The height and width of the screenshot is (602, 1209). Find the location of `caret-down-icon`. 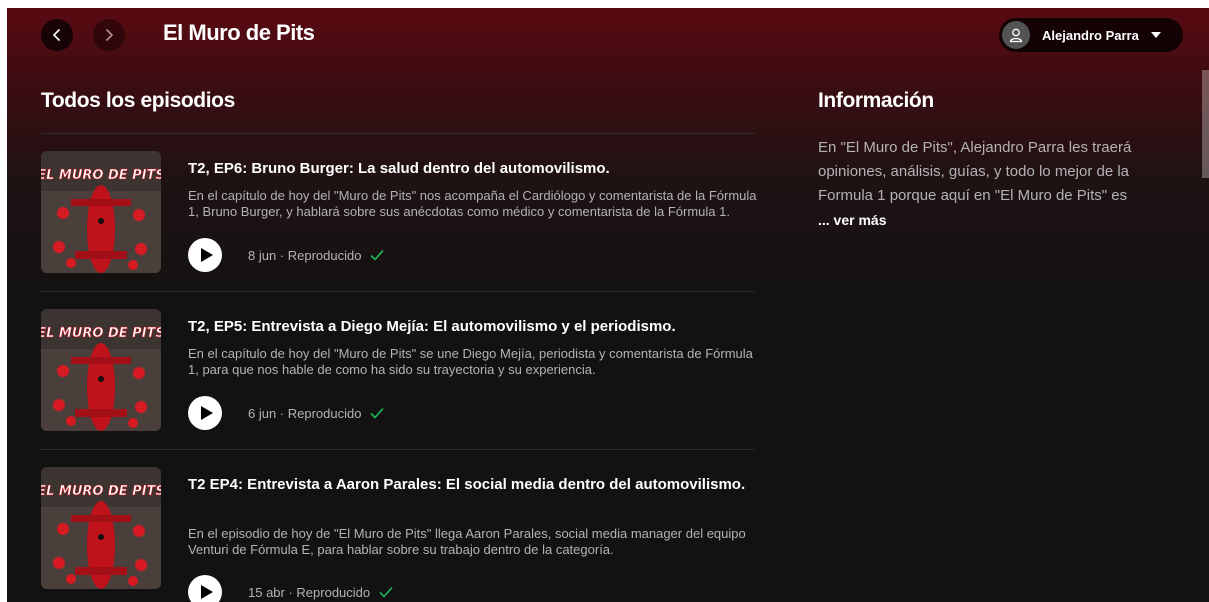

caret-down-icon is located at coordinates (1155, 35).